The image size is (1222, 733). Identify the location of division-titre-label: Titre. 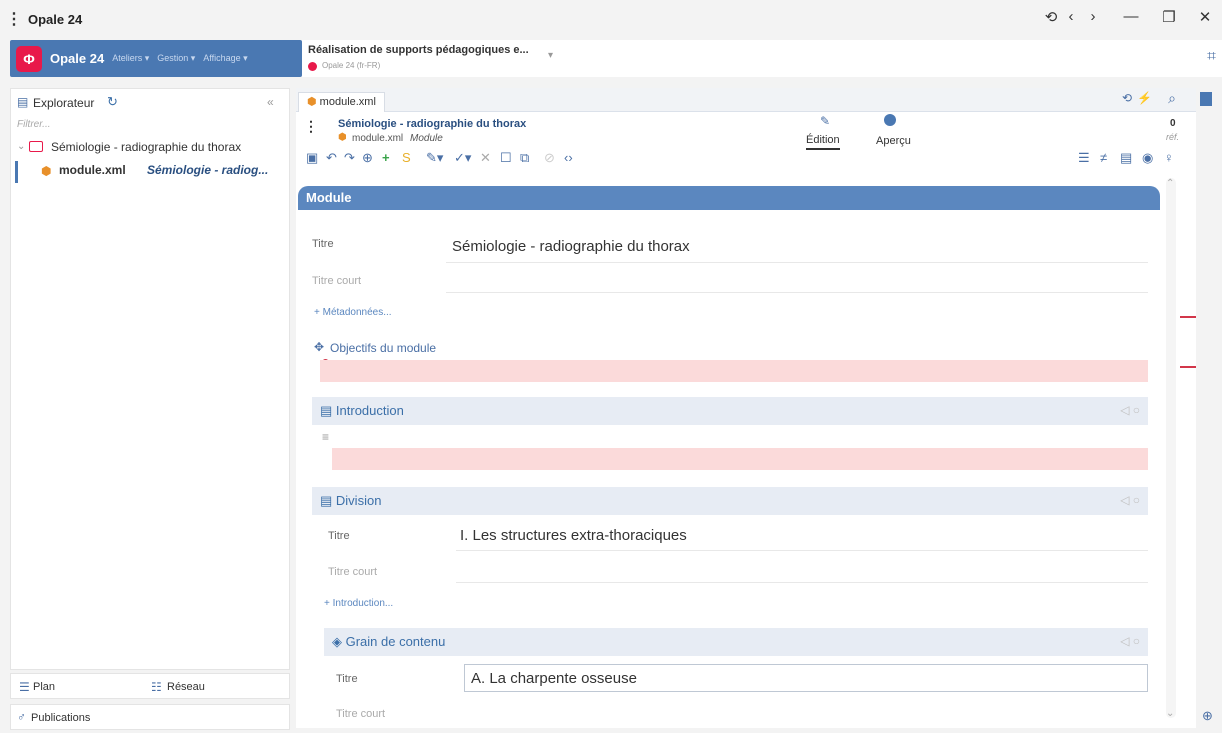
(339, 536).